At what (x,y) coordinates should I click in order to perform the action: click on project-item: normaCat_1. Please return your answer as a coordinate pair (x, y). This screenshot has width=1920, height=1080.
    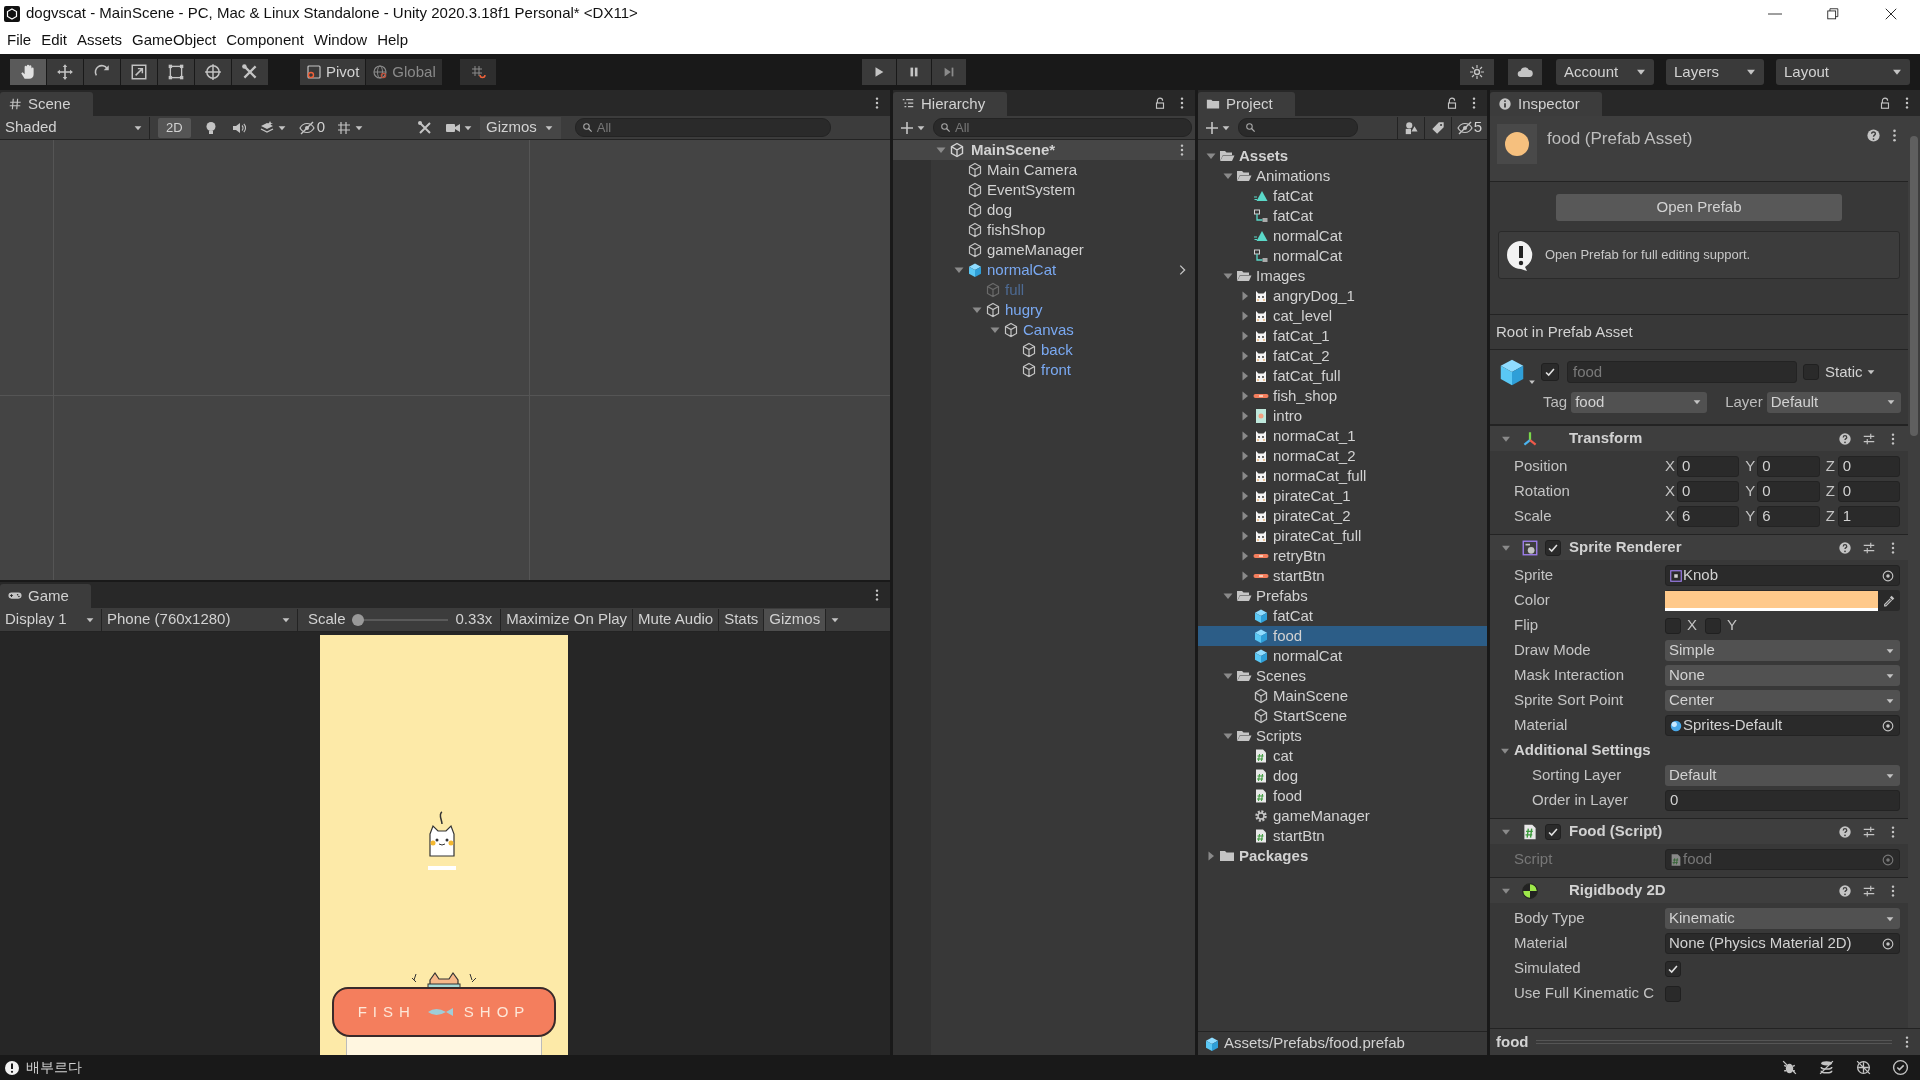
    Looking at the image, I should click on (1342, 436).